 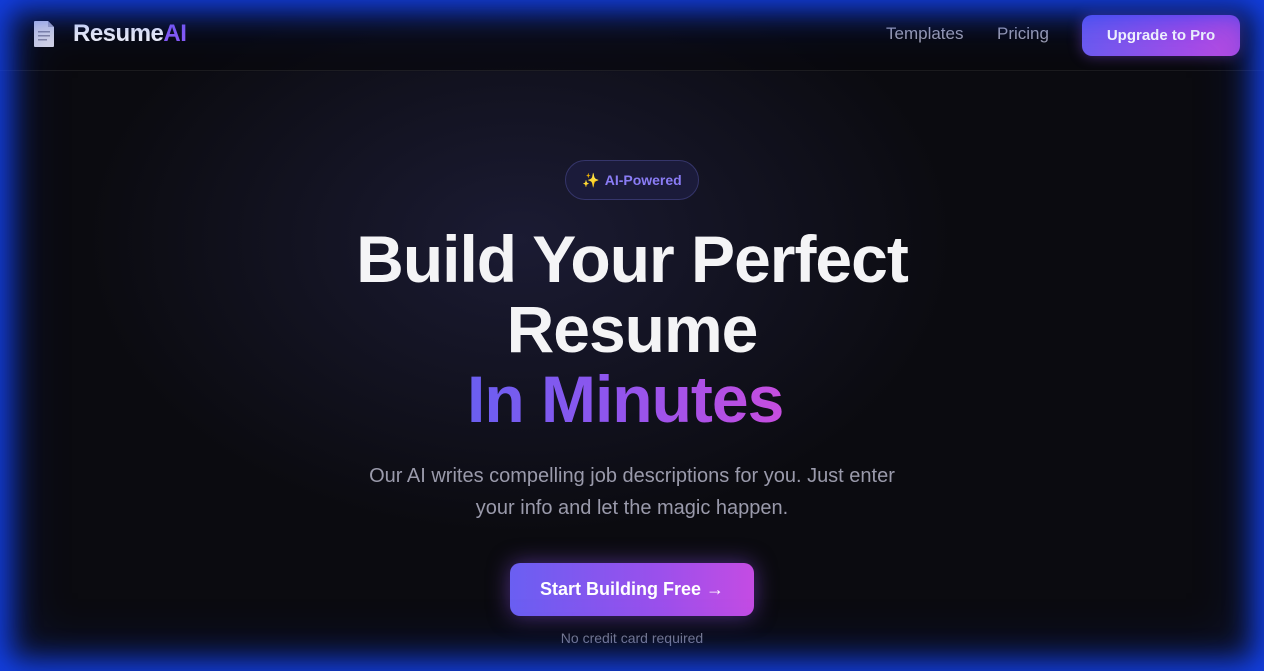 I want to click on brand-name: ResumeAI, so click(x=130, y=34).